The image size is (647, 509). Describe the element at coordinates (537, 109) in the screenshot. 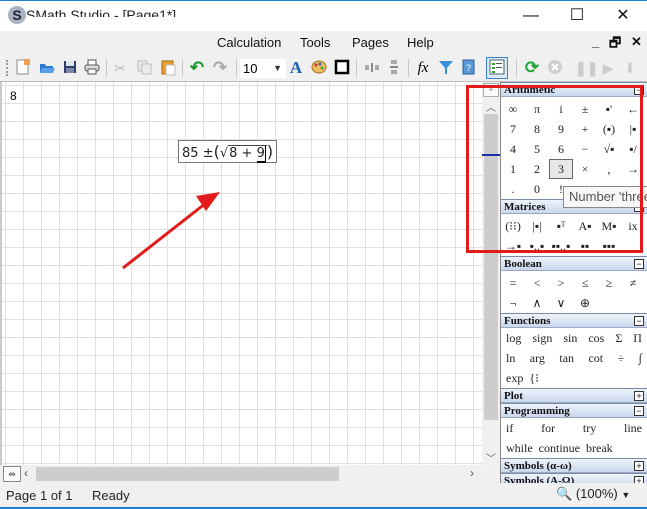

I see `palette-button: π` at that location.